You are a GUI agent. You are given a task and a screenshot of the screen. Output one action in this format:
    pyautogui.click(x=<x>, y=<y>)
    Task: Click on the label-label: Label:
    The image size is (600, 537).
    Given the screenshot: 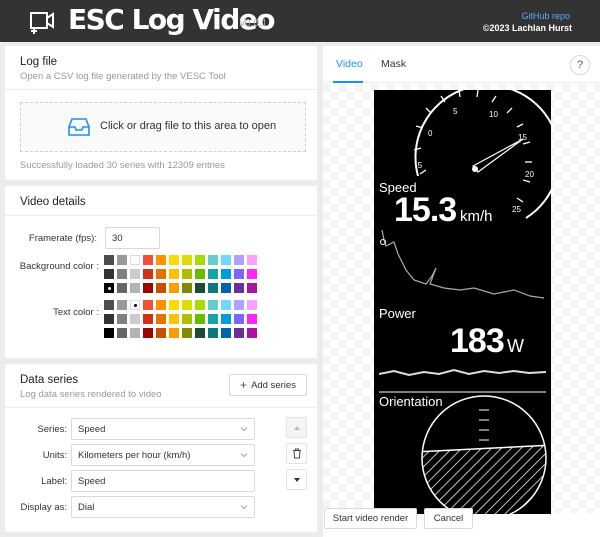 What is the action you would take?
    pyautogui.click(x=54, y=481)
    